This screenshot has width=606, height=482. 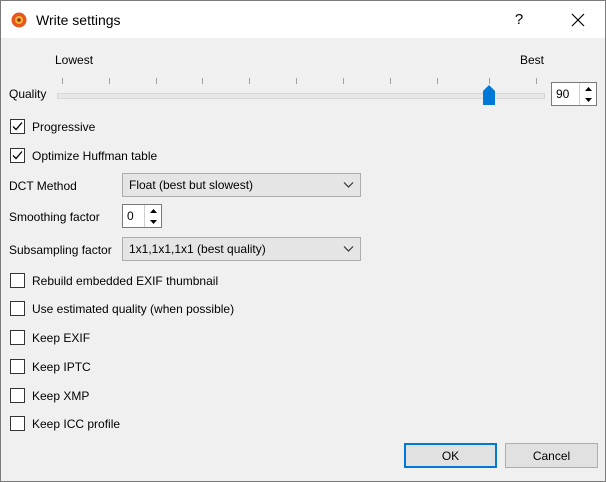 What do you see at coordinates (574, 94) in the screenshot?
I see `quality-spinbox: 90` at bounding box center [574, 94].